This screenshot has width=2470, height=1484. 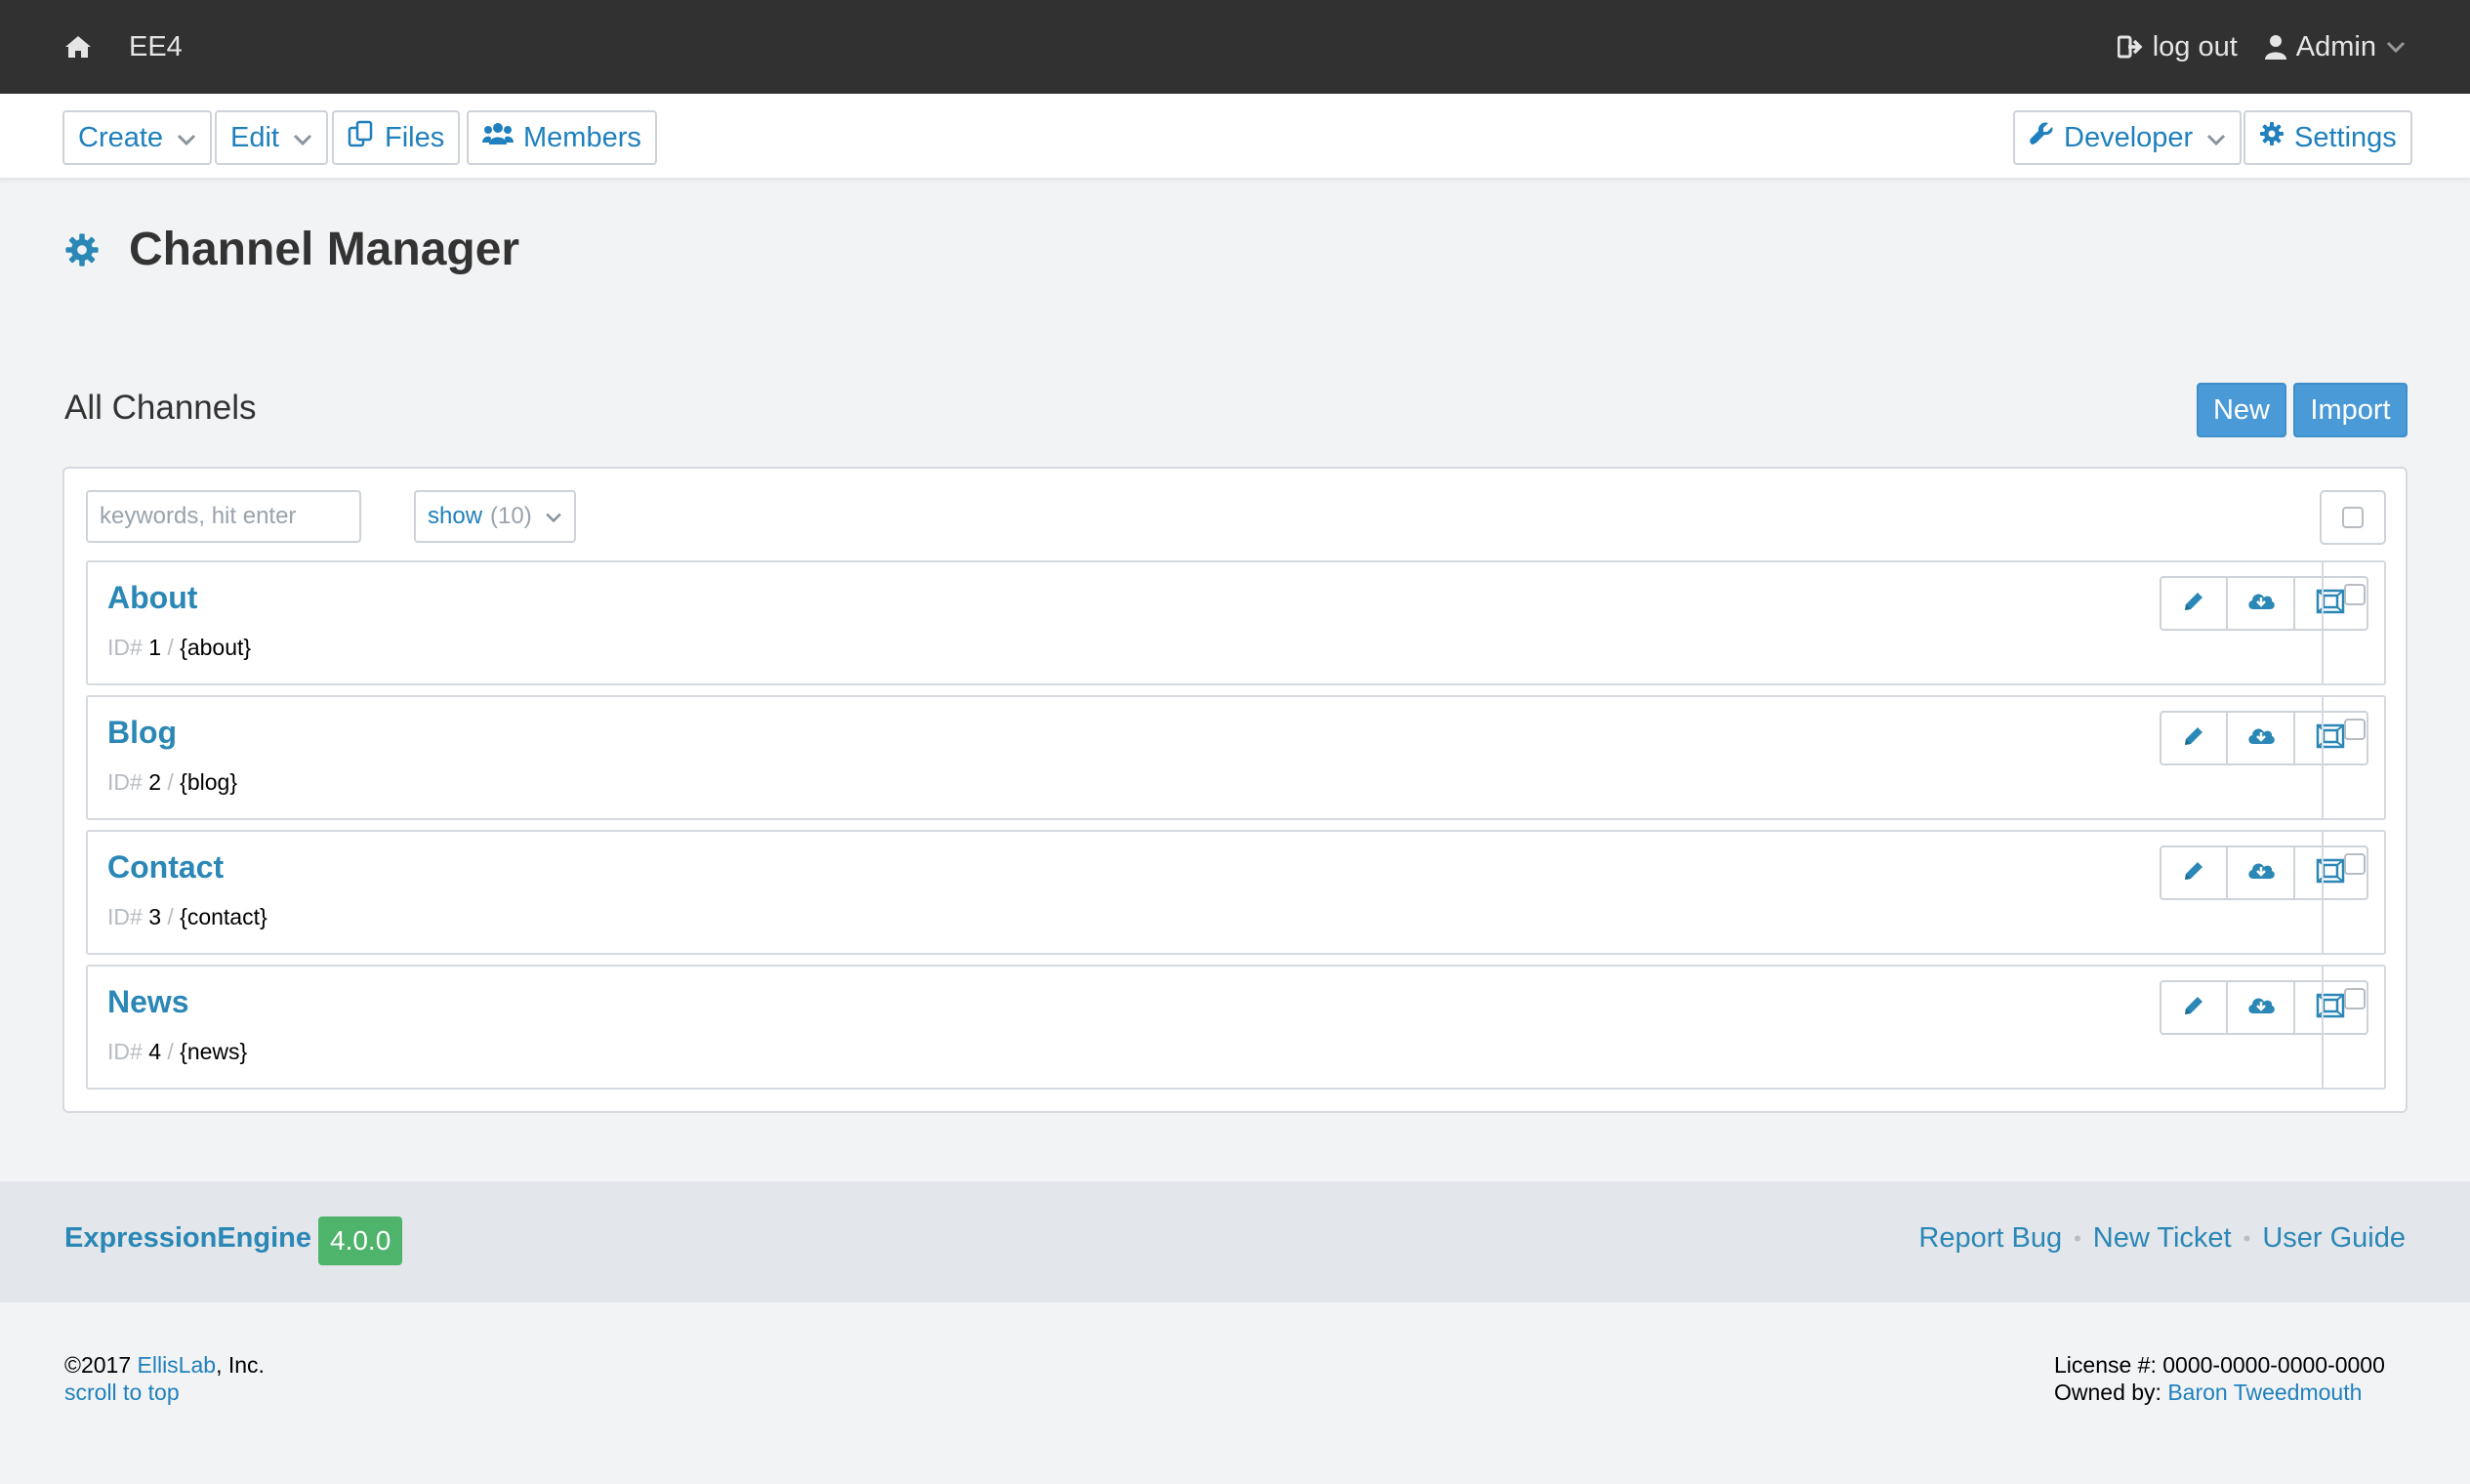 What do you see at coordinates (165, 868) in the screenshot?
I see `channel-name-link: Contact` at bounding box center [165, 868].